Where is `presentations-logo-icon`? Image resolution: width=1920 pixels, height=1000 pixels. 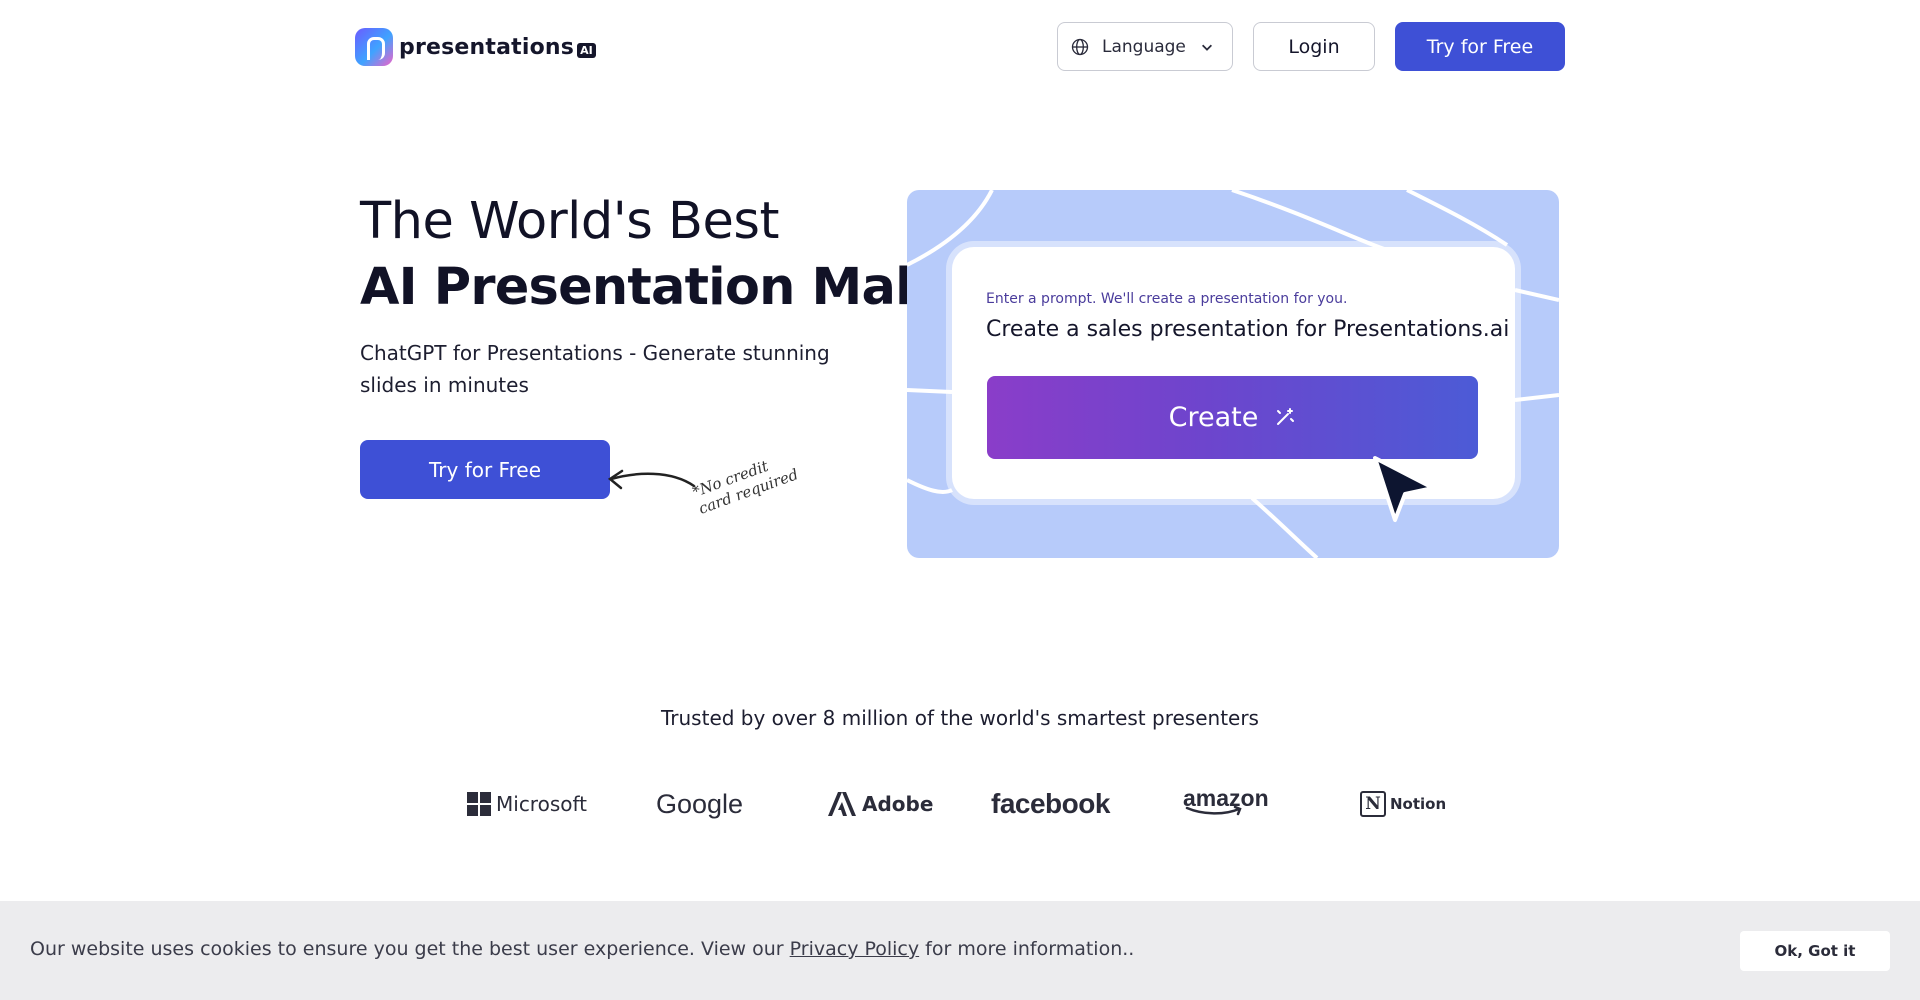 presentations-logo-icon is located at coordinates (374, 47).